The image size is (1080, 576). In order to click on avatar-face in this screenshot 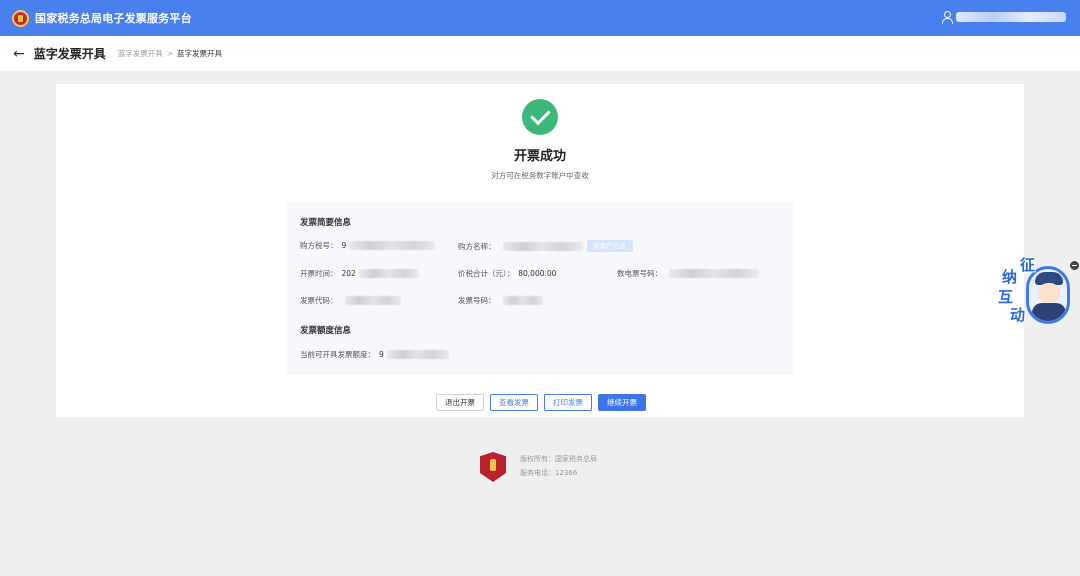, I will do `click(1049, 293)`.